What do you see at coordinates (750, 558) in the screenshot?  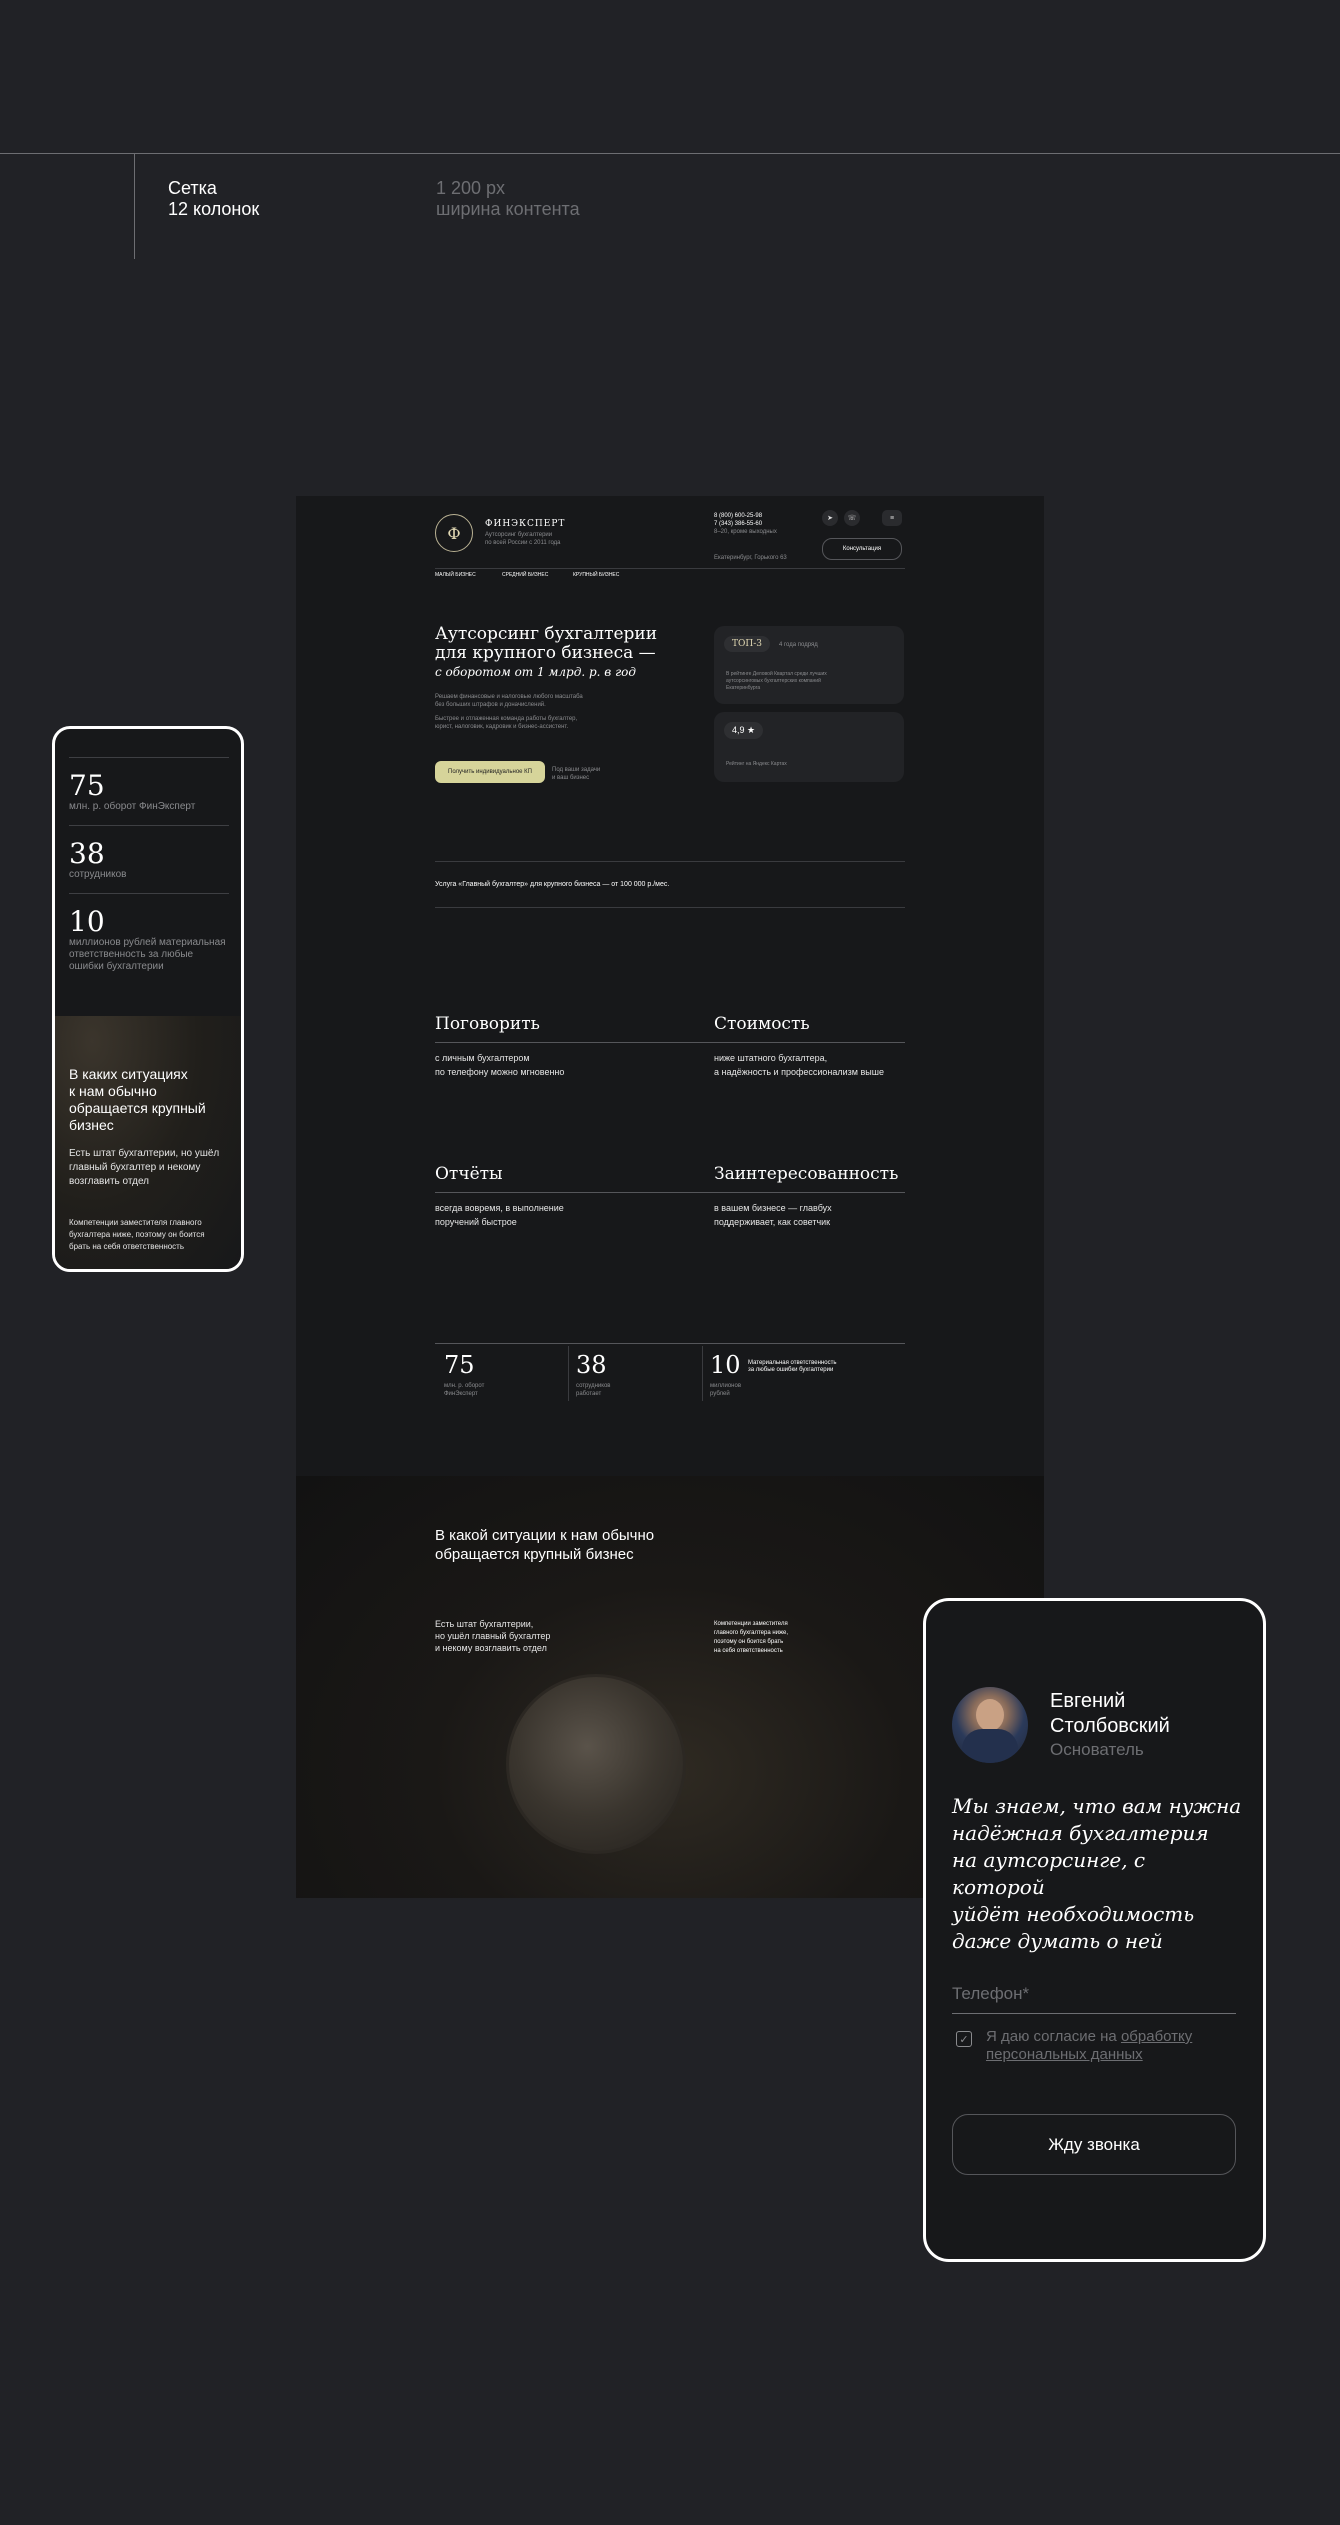 I see `address: Екатеринбург, Горького 63` at bounding box center [750, 558].